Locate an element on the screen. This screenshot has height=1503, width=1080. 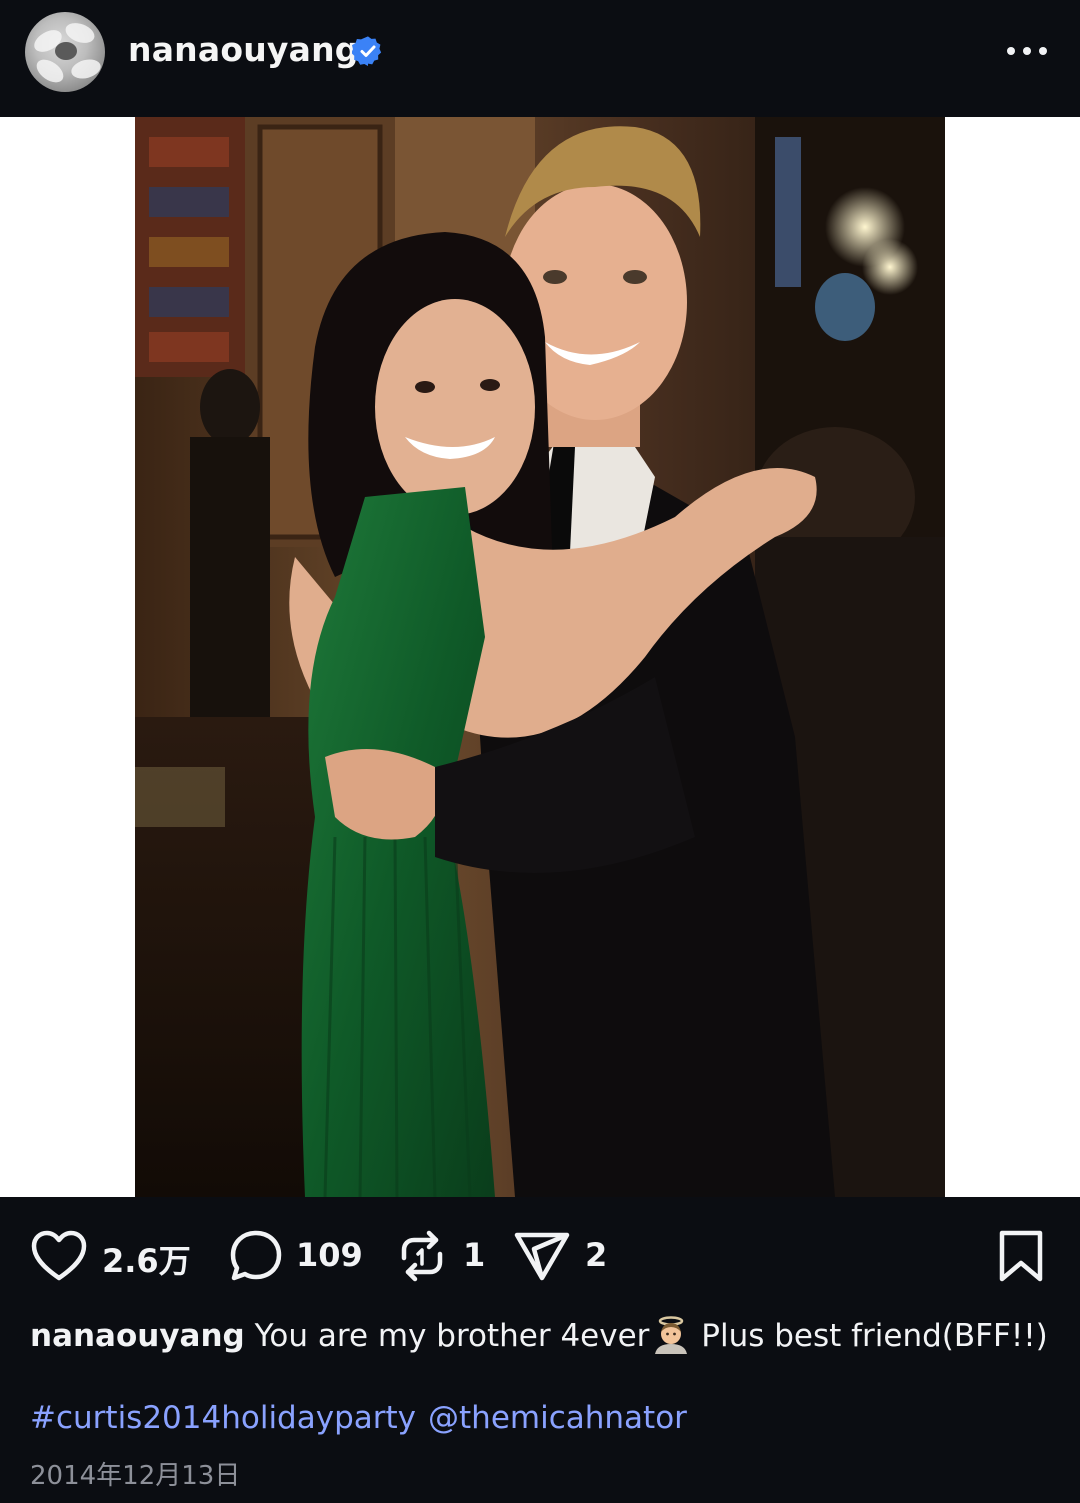
comment-count: 109 is located at coordinates (329, 1255).